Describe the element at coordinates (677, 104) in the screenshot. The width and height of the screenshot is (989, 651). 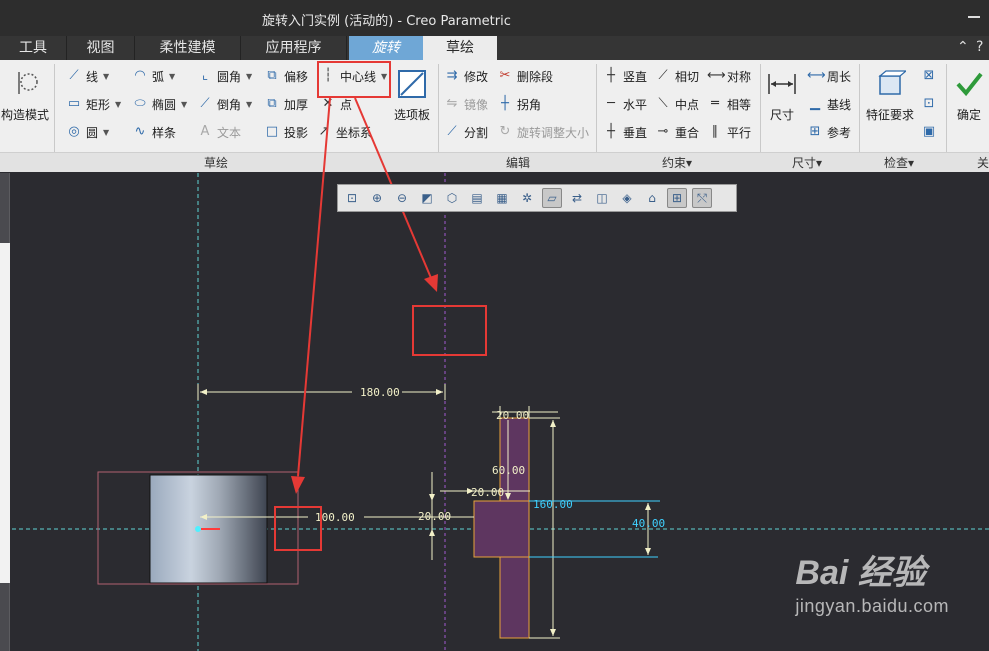
I see `midpoint-constraint-button: ⟍ 中点` at that location.